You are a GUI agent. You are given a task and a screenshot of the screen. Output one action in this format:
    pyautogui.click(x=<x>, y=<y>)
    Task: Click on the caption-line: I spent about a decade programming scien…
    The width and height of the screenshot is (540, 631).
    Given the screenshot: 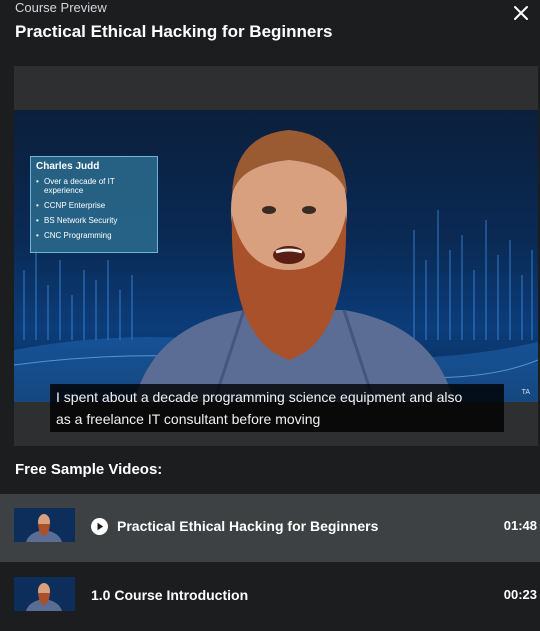 What is the action you would take?
    pyautogui.click(x=259, y=397)
    